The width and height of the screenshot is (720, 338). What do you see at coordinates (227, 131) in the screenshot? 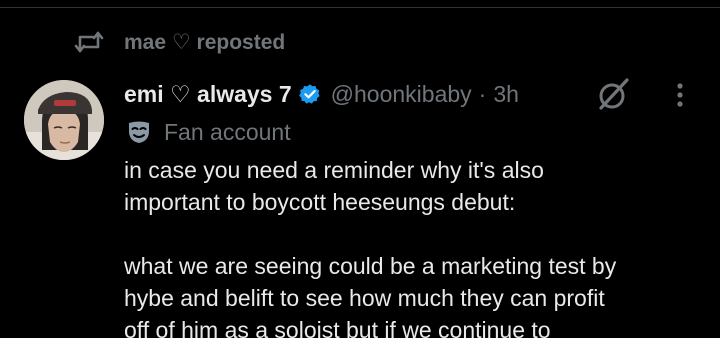
I see `account-label-text: Fan account` at bounding box center [227, 131].